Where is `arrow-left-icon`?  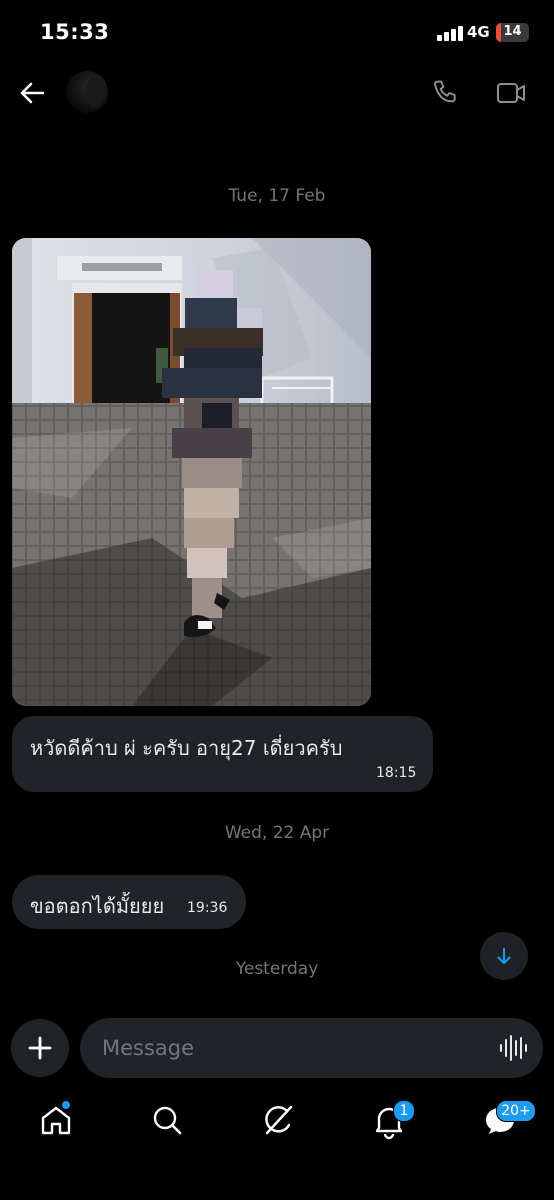
arrow-left-icon is located at coordinates (32, 93).